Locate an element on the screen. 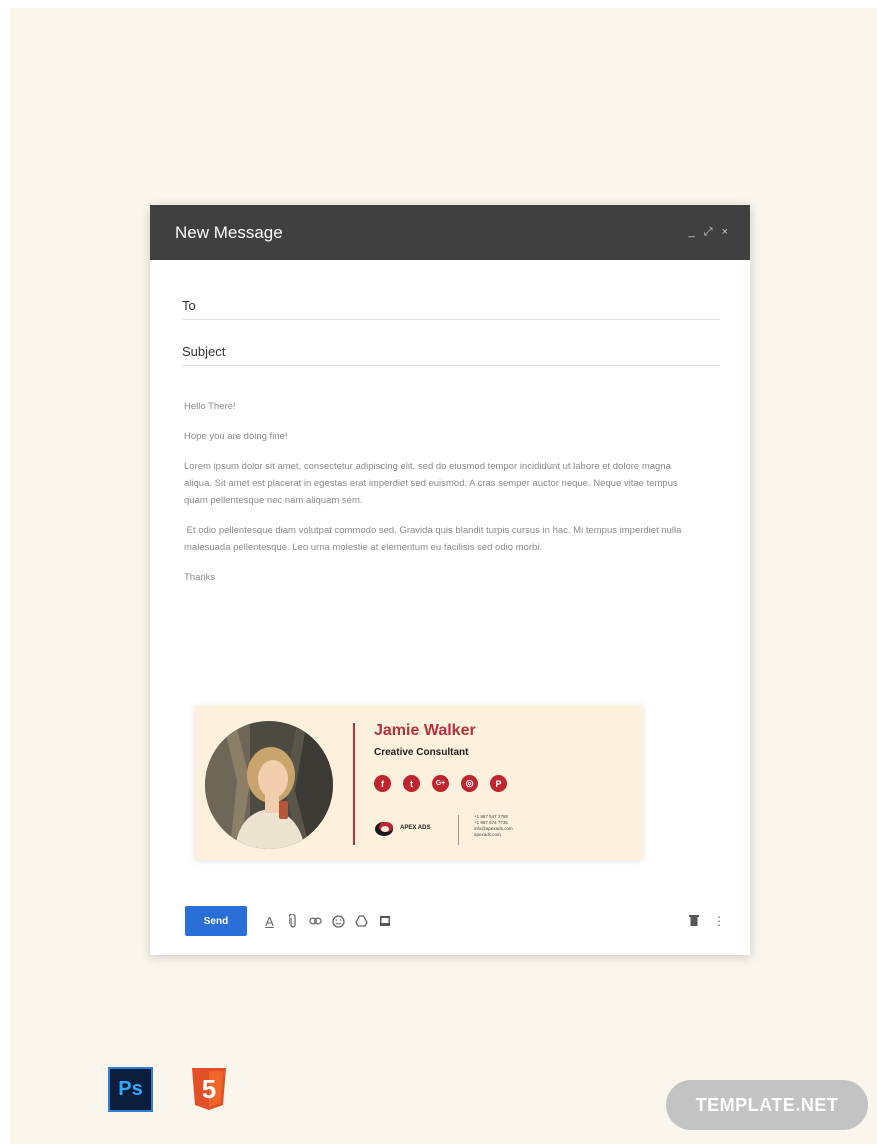 The image size is (877, 1144). minimize-icon: _ is located at coordinates (692, 232).